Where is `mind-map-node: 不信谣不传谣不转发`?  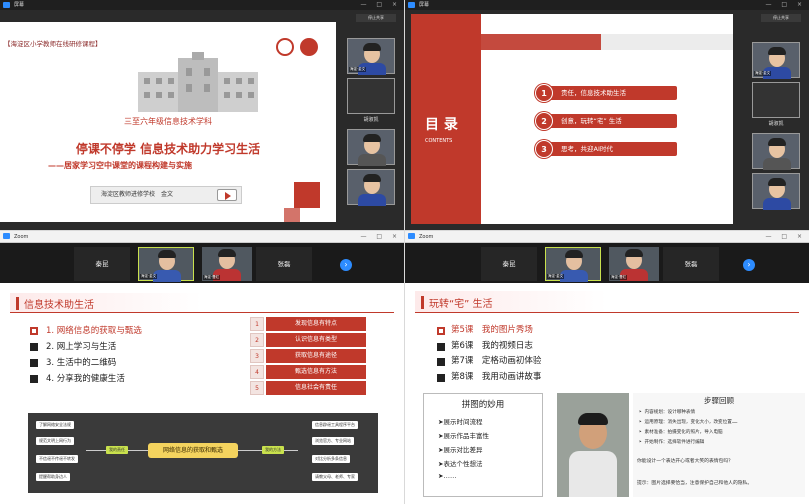 mind-map-node: 不信谣不传谣不转发 is located at coordinates (57, 459).